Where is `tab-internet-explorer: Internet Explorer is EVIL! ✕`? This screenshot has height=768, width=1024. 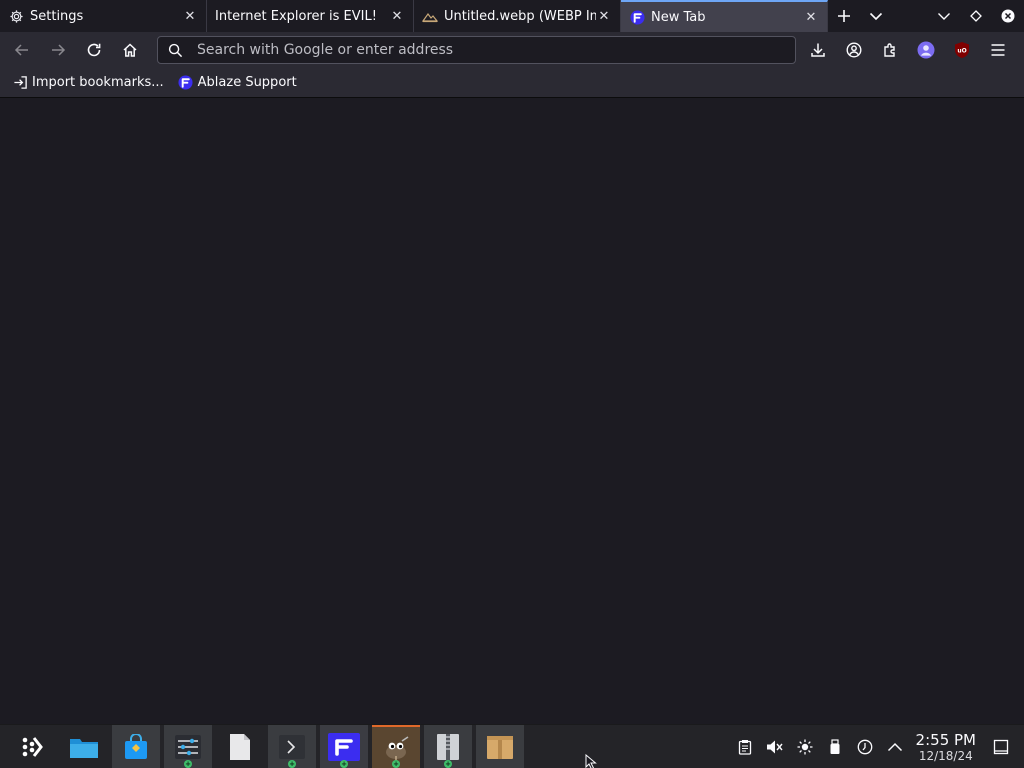
tab-internet-explorer: Internet Explorer is EVIL! ✕ is located at coordinates (310, 16).